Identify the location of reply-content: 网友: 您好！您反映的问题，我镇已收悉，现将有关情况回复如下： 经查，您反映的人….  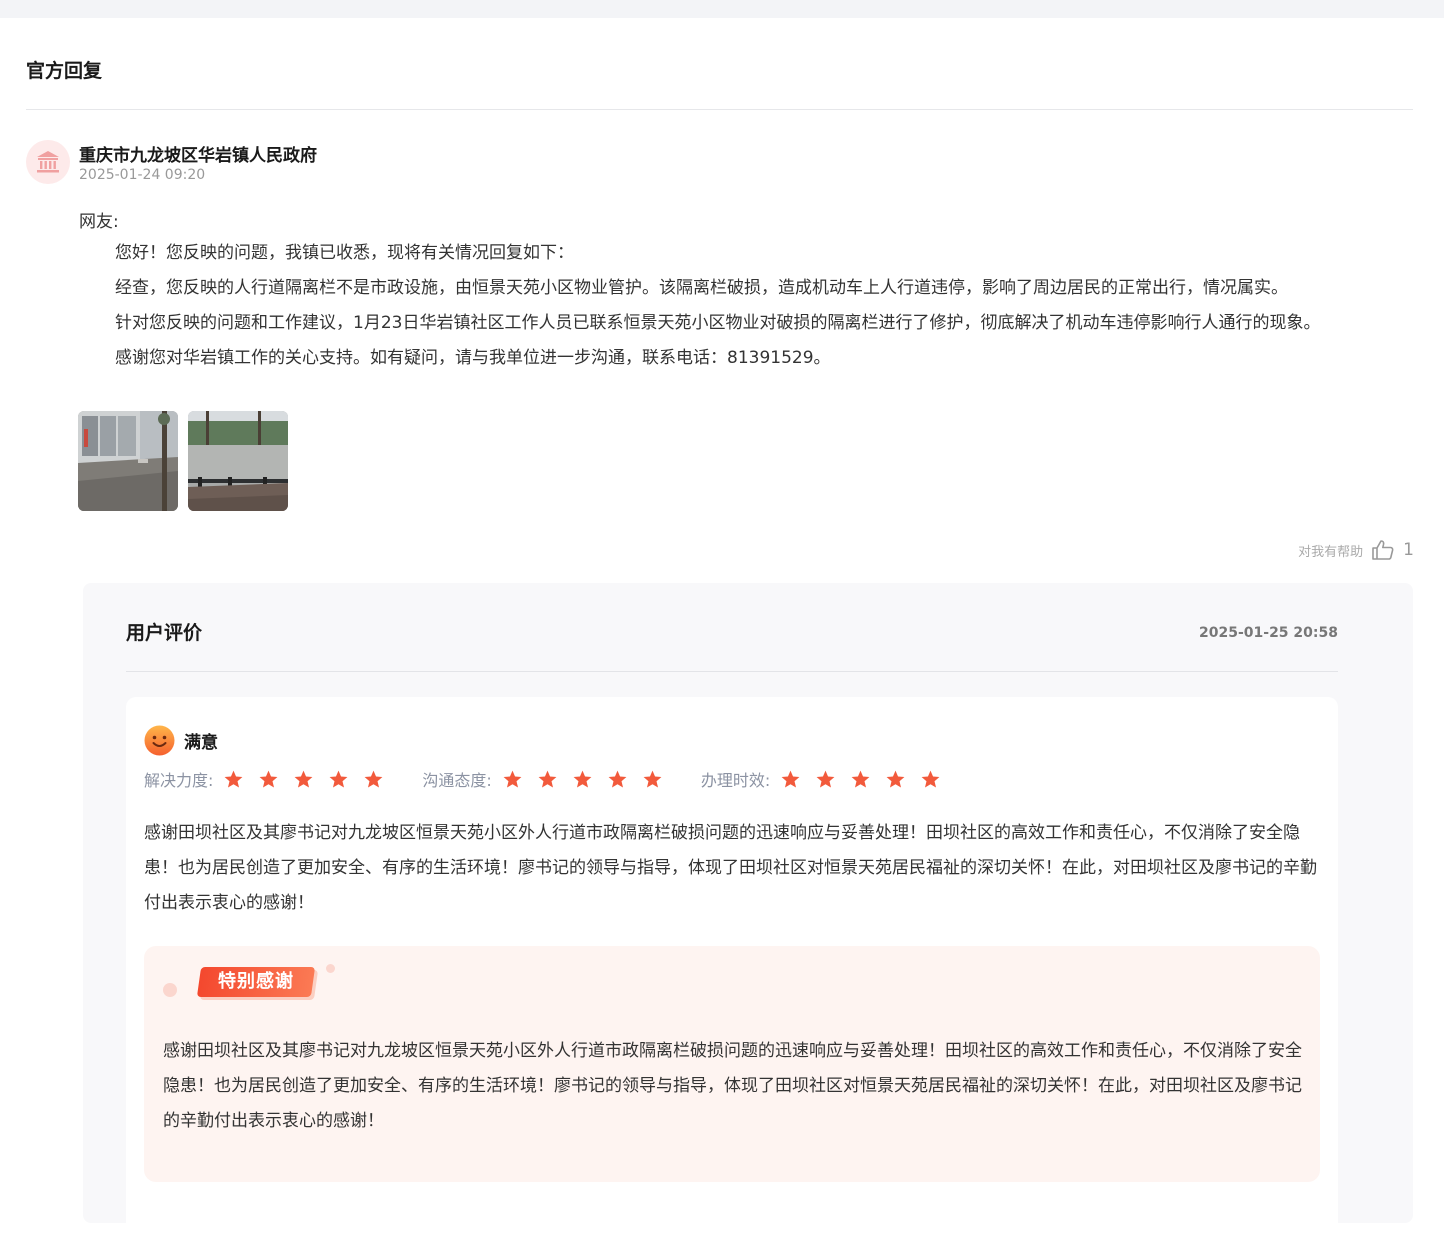
(739, 292).